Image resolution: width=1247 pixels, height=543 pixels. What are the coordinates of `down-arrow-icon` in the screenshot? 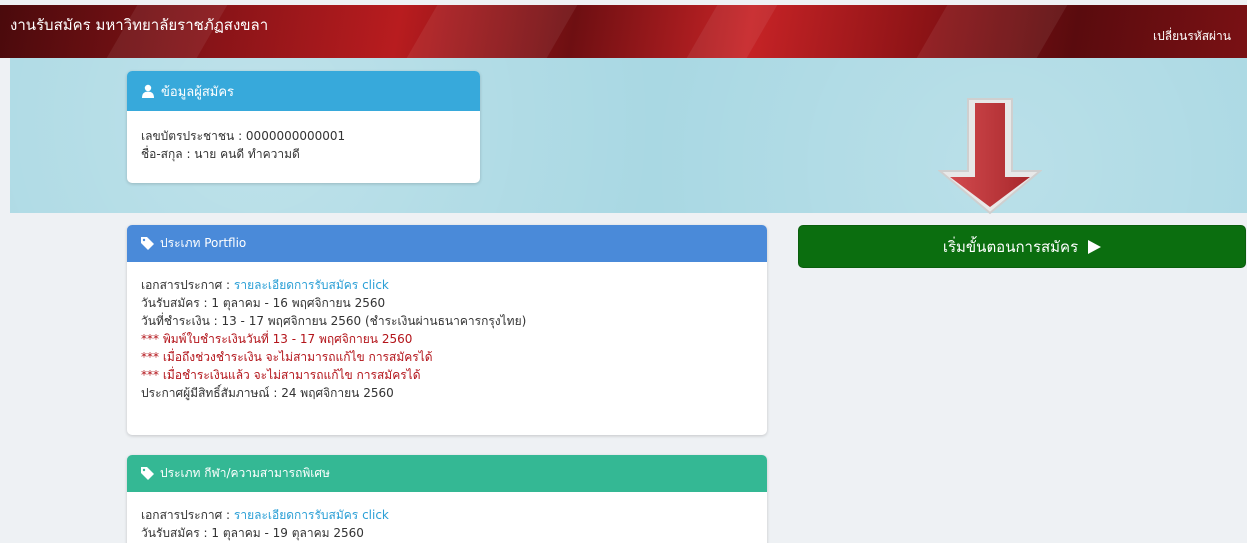 It's located at (990, 156).